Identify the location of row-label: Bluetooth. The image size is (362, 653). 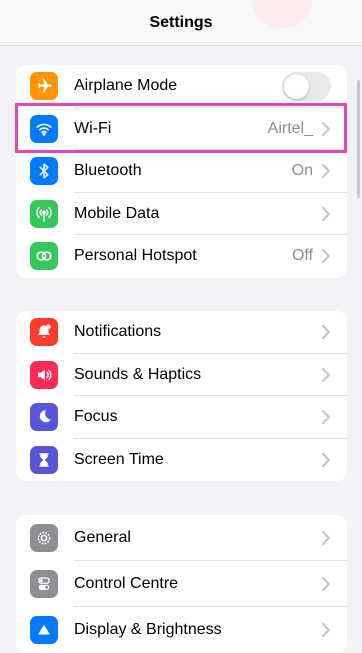
(108, 171).